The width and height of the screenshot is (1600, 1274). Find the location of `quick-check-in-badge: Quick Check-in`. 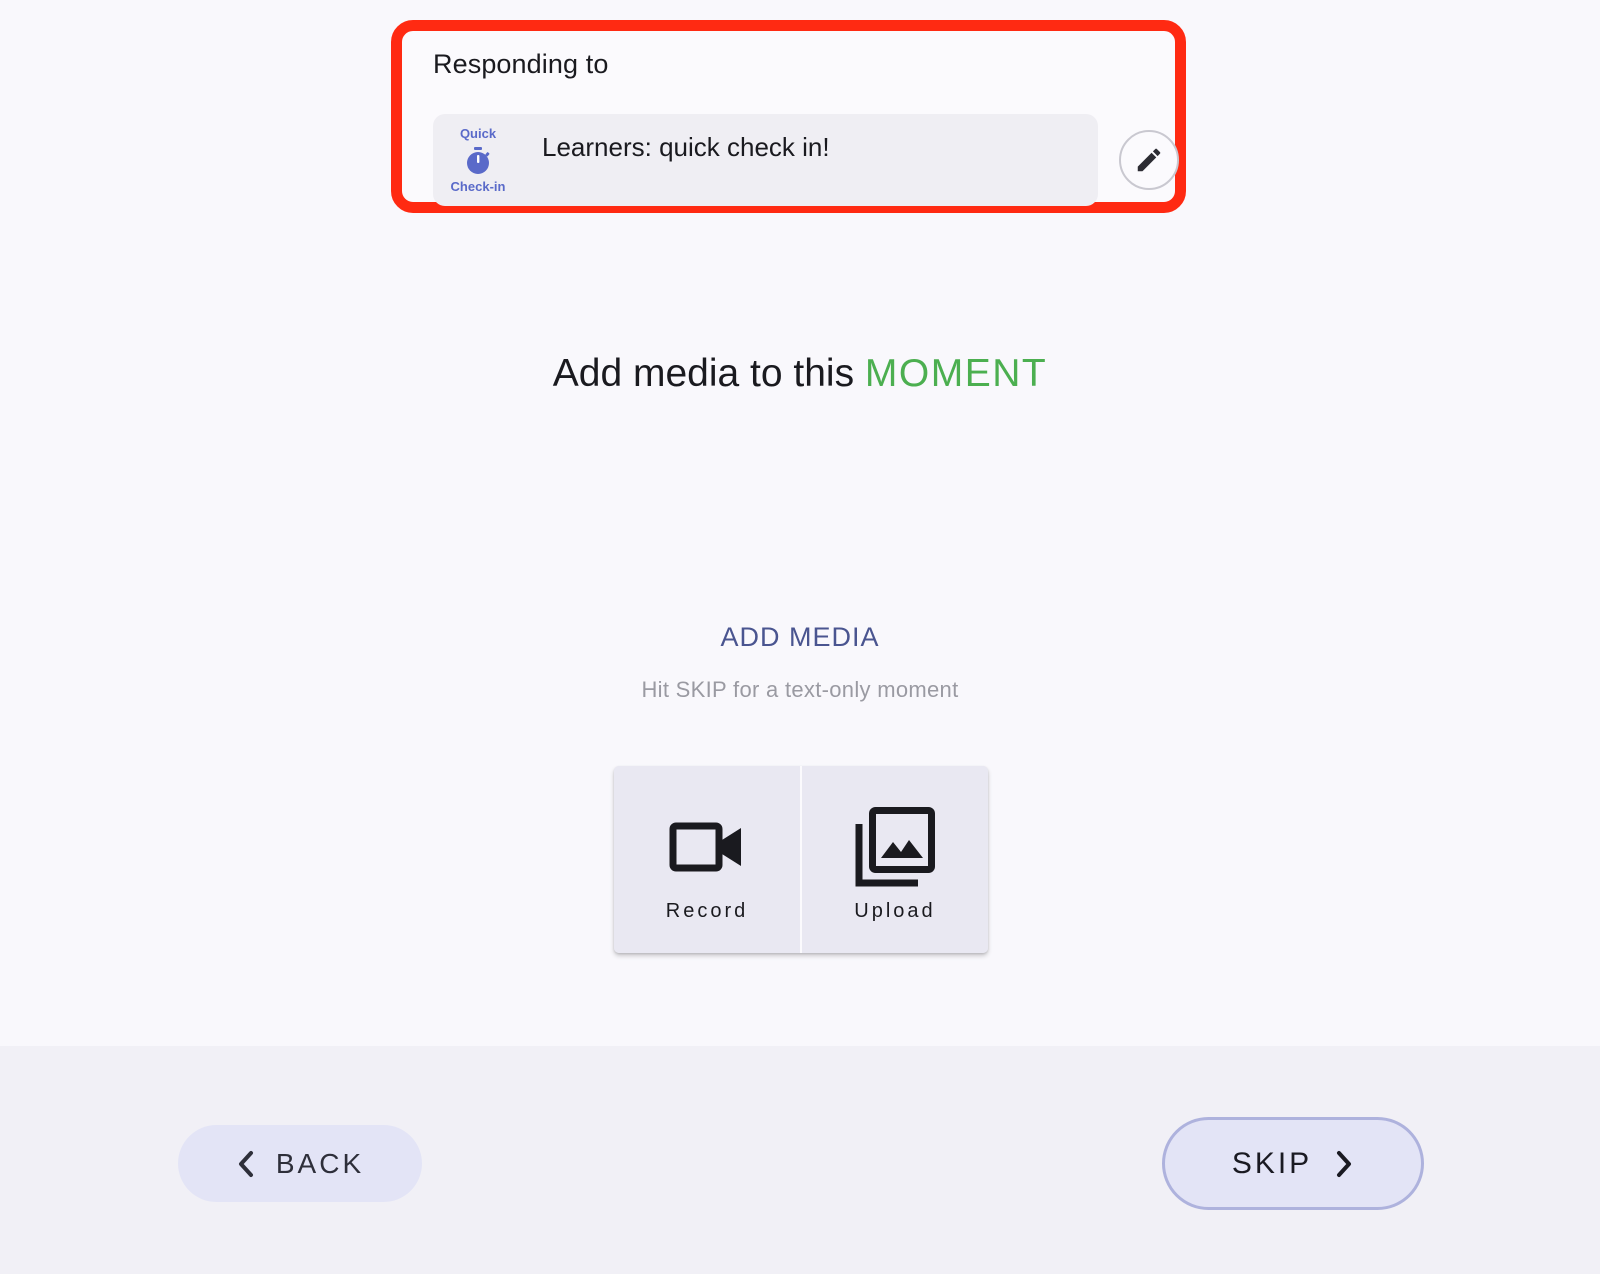

quick-check-in-badge: Quick Check-in is located at coordinates (478, 160).